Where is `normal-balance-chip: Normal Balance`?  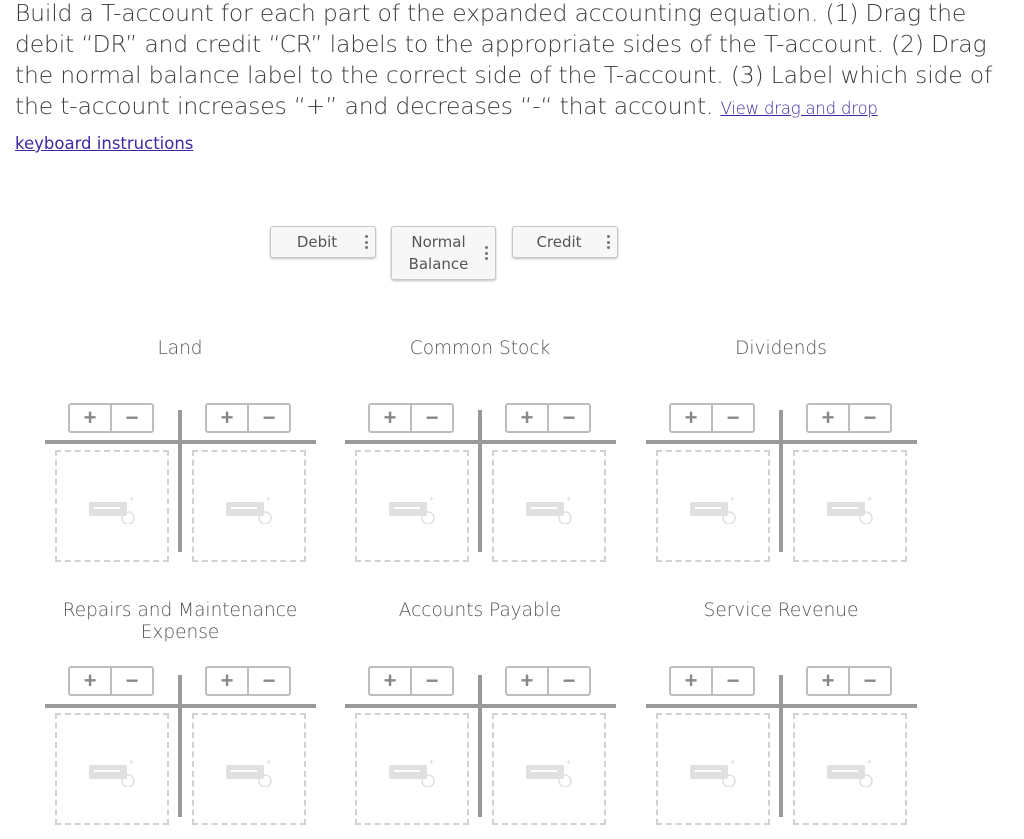 normal-balance-chip: Normal Balance is located at coordinates (443, 253).